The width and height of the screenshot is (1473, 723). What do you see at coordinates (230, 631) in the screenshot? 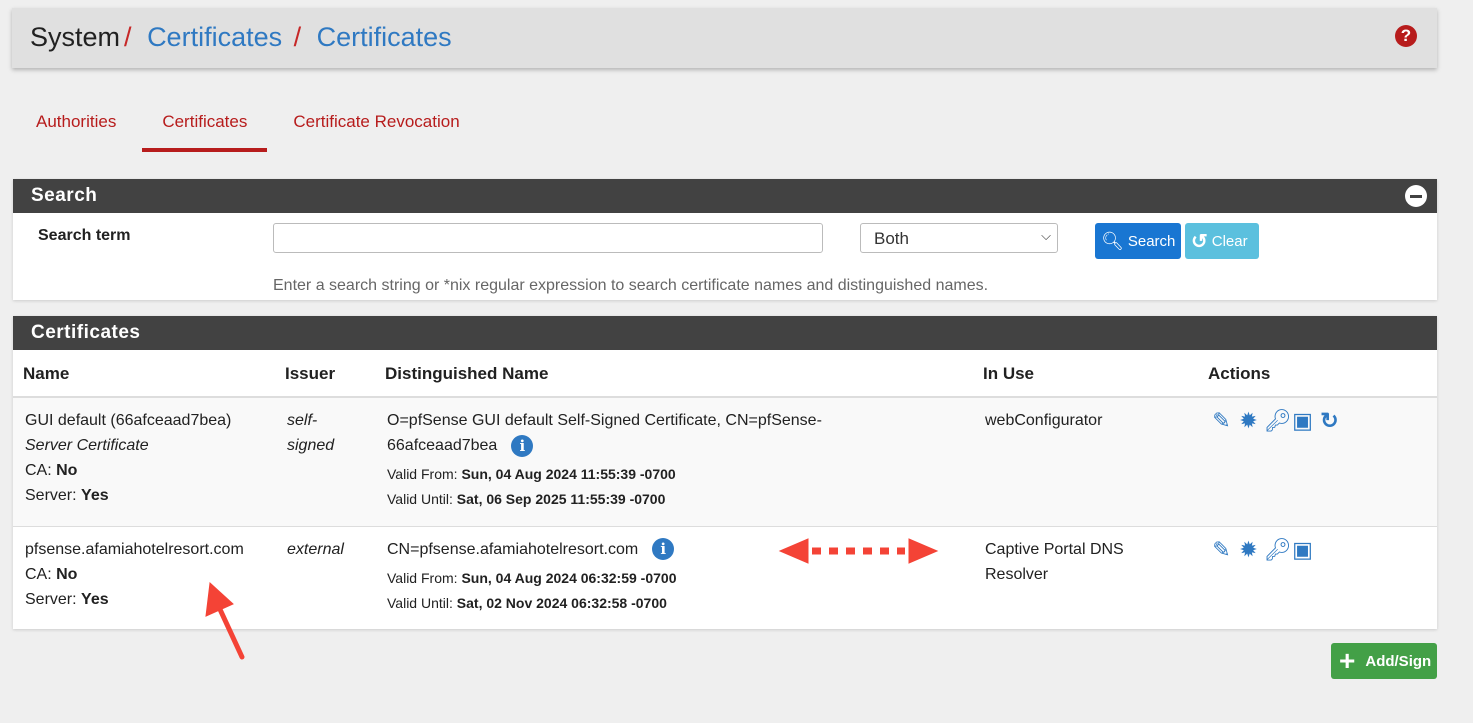
I see `arrow-up-line` at bounding box center [230, 631].